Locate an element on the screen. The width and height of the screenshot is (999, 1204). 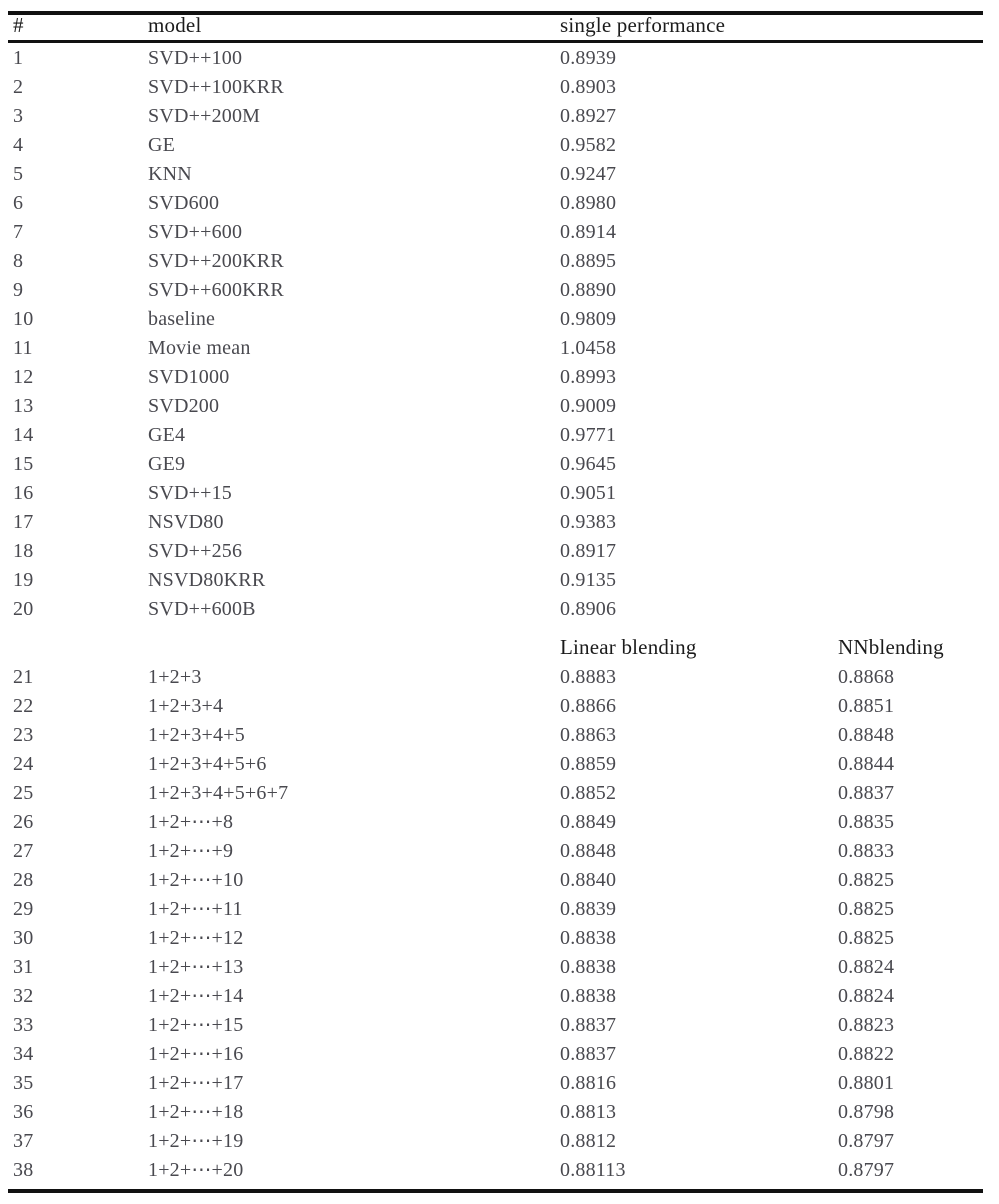
row-single-performance: 0.9383 is located at coordinates (588, 522).